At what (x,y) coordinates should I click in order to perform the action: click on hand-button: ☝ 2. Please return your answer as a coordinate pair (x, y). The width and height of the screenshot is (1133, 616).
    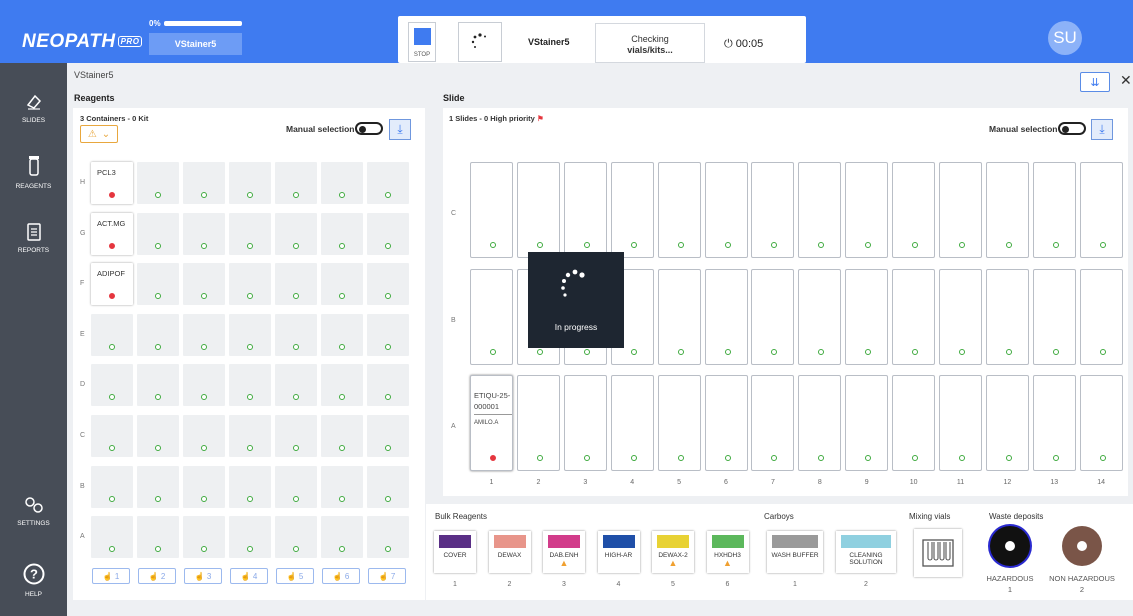
    Looking at the image, I should click on (157, 576).